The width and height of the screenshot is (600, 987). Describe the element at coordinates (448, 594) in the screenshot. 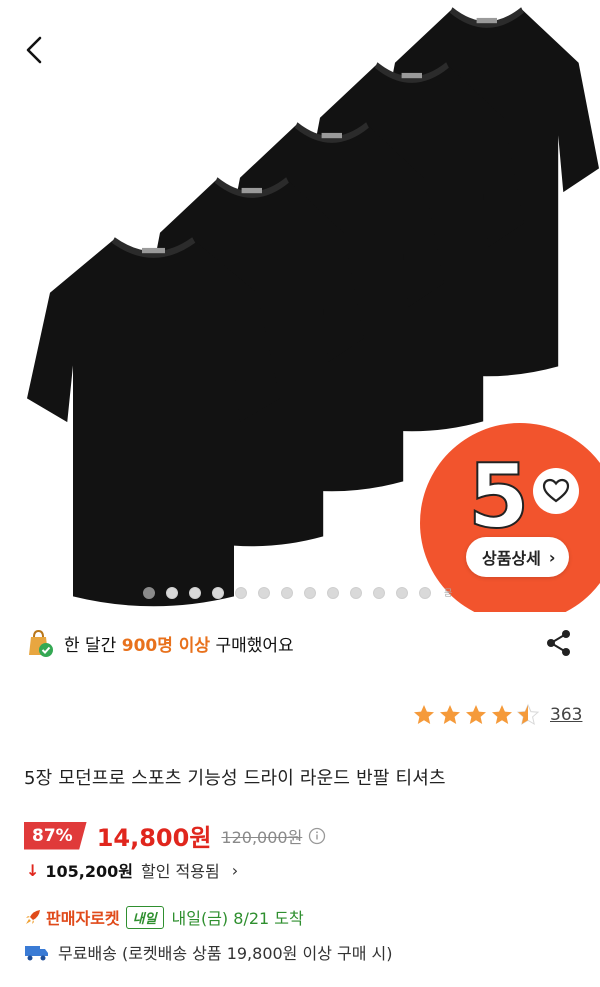

I see `pagination-more-label: 몸` at that location.